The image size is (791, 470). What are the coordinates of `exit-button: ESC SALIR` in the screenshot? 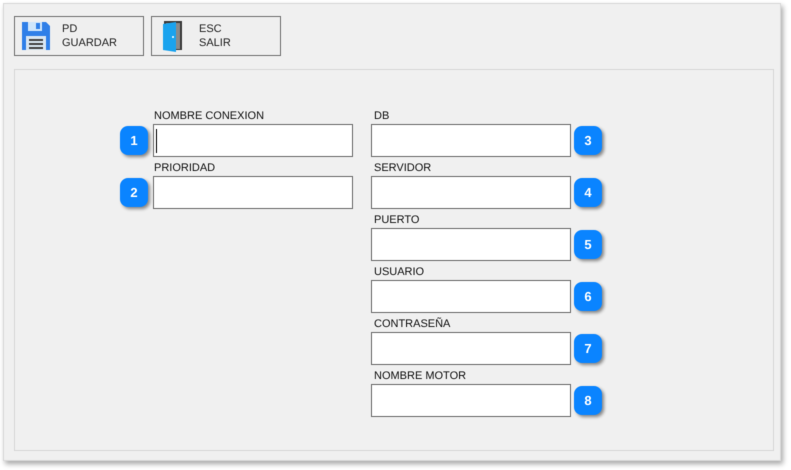 It's located at (216, 36).